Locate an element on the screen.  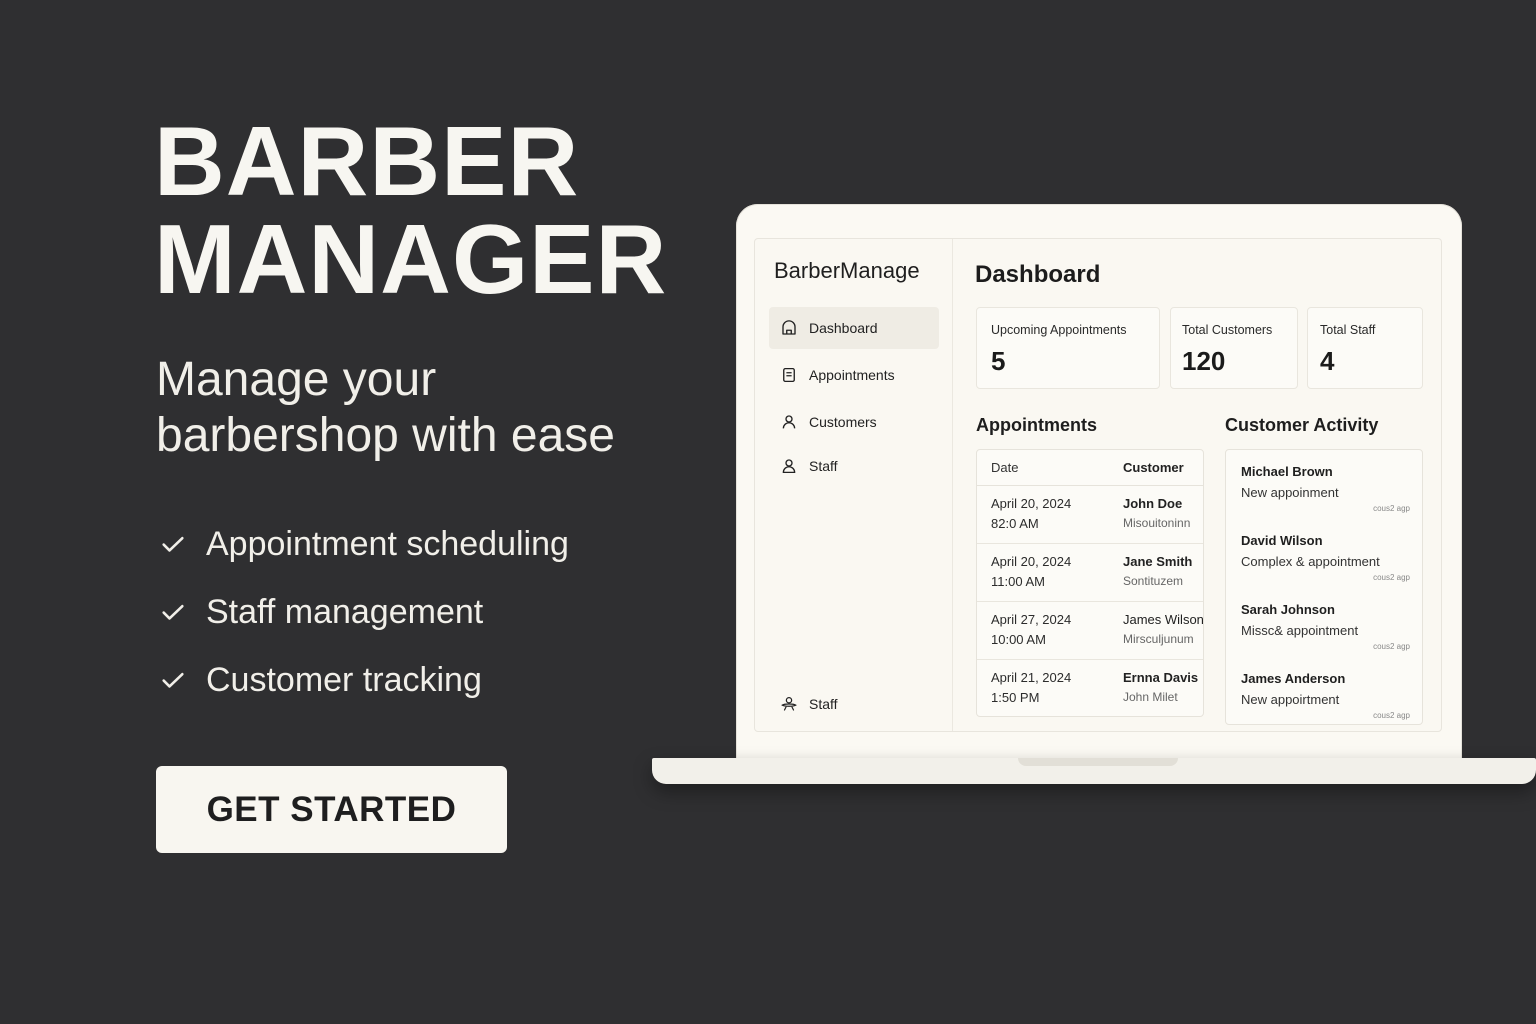
activity-description: Complex & appointment is located at coordinates (1310, 561).